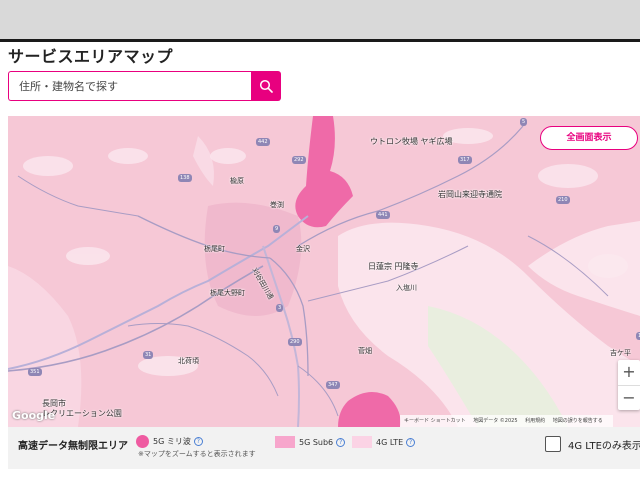 Image resolution: width=640 pixels, height=480 pixels. What do you see at coordinates (185, 178) in the screenshot?
I see `route-marker: 138` at bounding box center [185, 178].